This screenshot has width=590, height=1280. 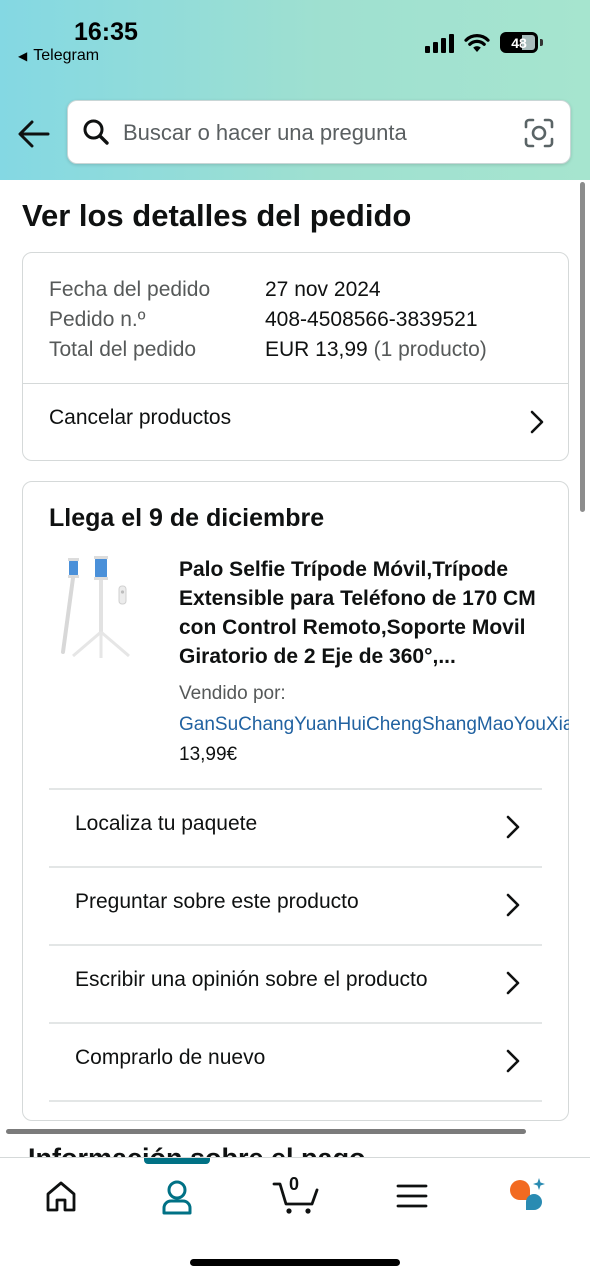 I want to click on ask-about-product-label: Preguntar sobre este producto, so click(x=217, y=901).